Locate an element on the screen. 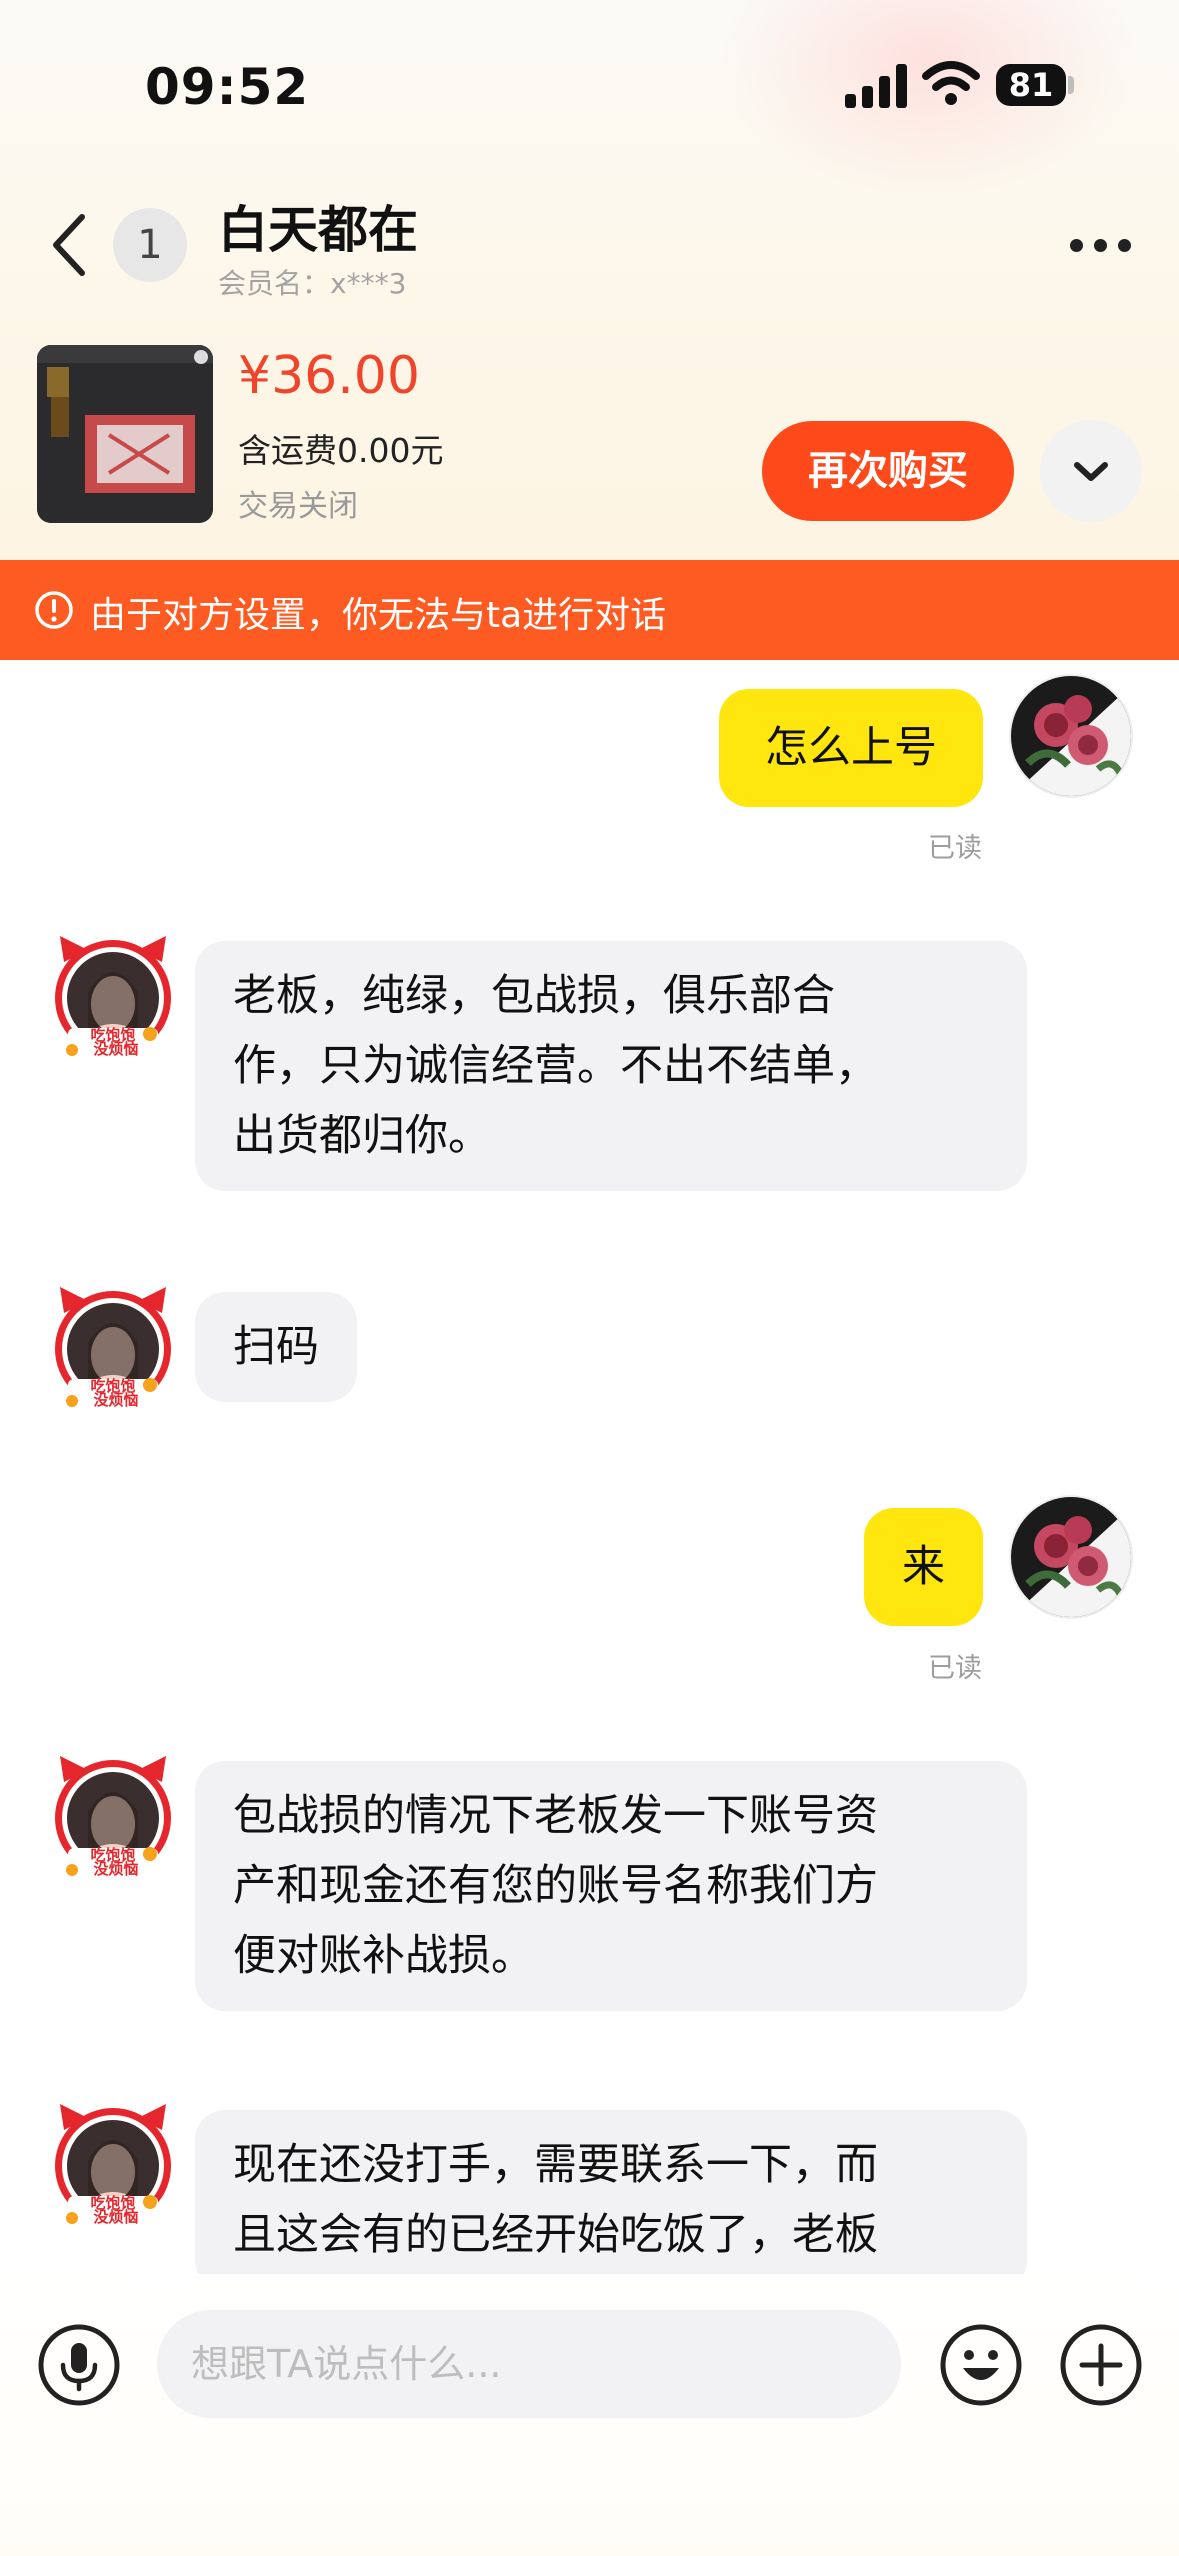  battery-tip is located at coordinates (1071, 85).